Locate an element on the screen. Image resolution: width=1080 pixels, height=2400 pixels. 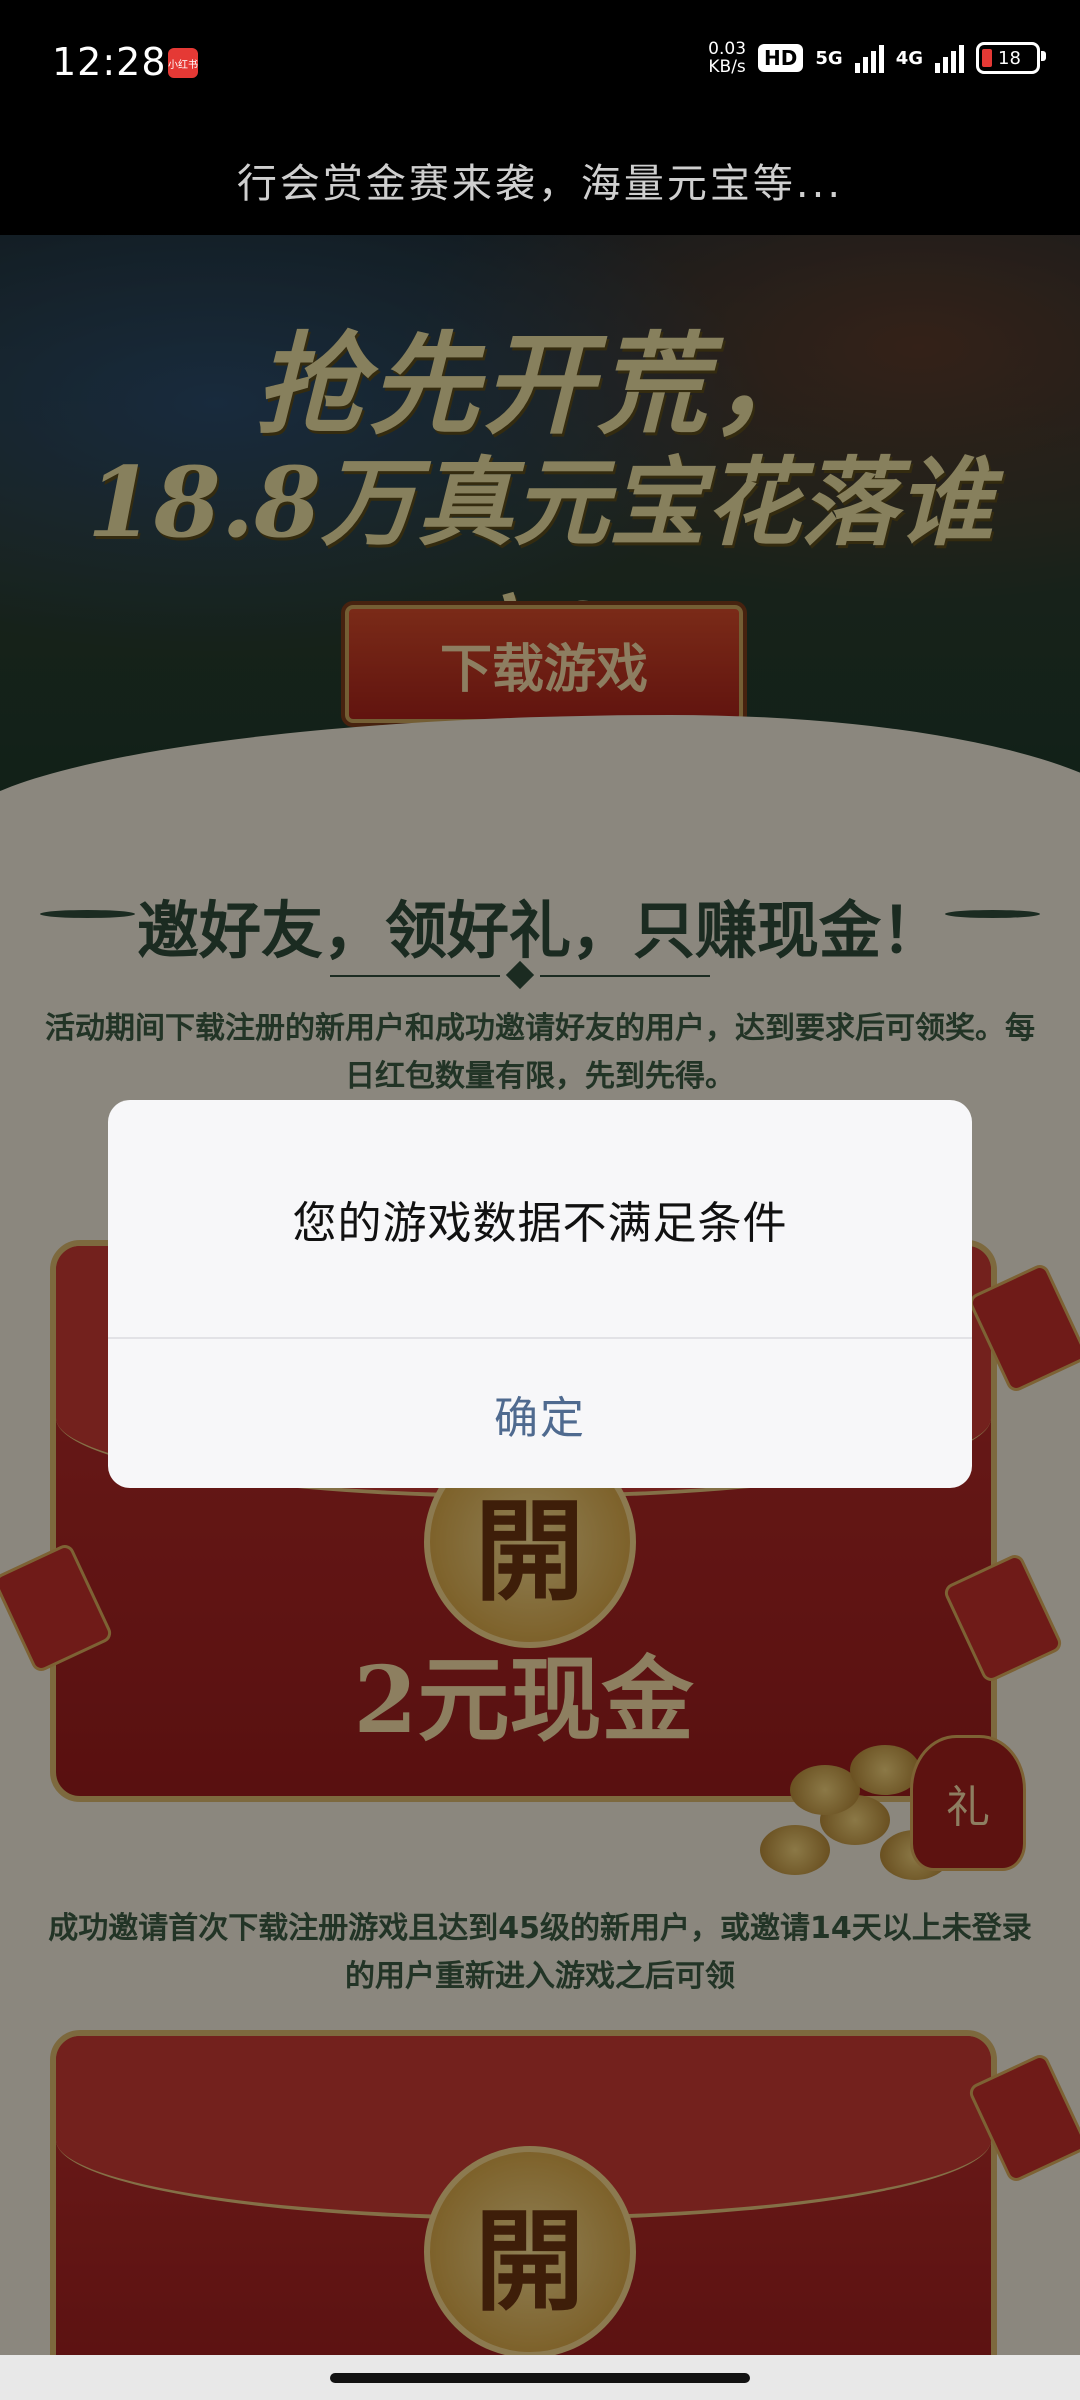
dialog-message: 您的游戏数据不满足条件 is located at coordinates (540, 1223).